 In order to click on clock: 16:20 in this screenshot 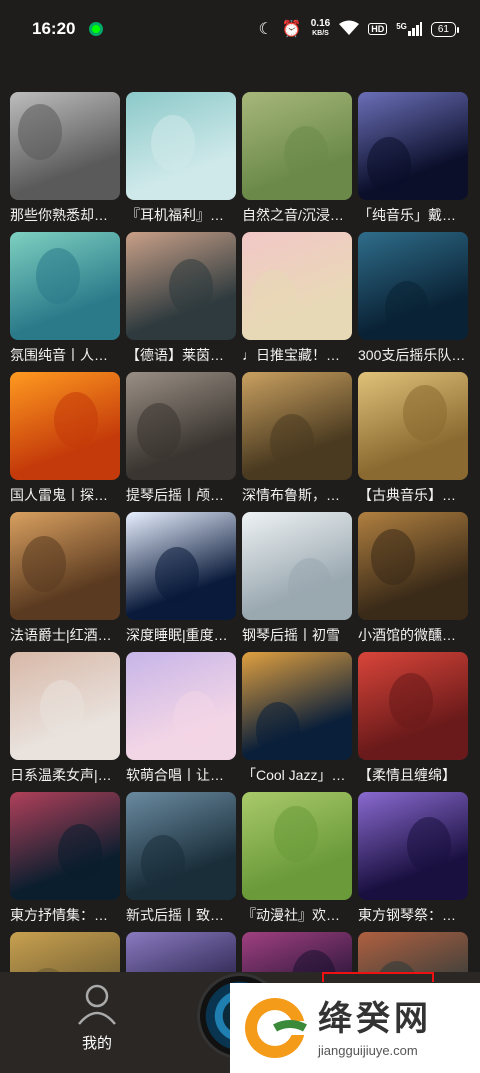, I will do `click(54, 28)`.